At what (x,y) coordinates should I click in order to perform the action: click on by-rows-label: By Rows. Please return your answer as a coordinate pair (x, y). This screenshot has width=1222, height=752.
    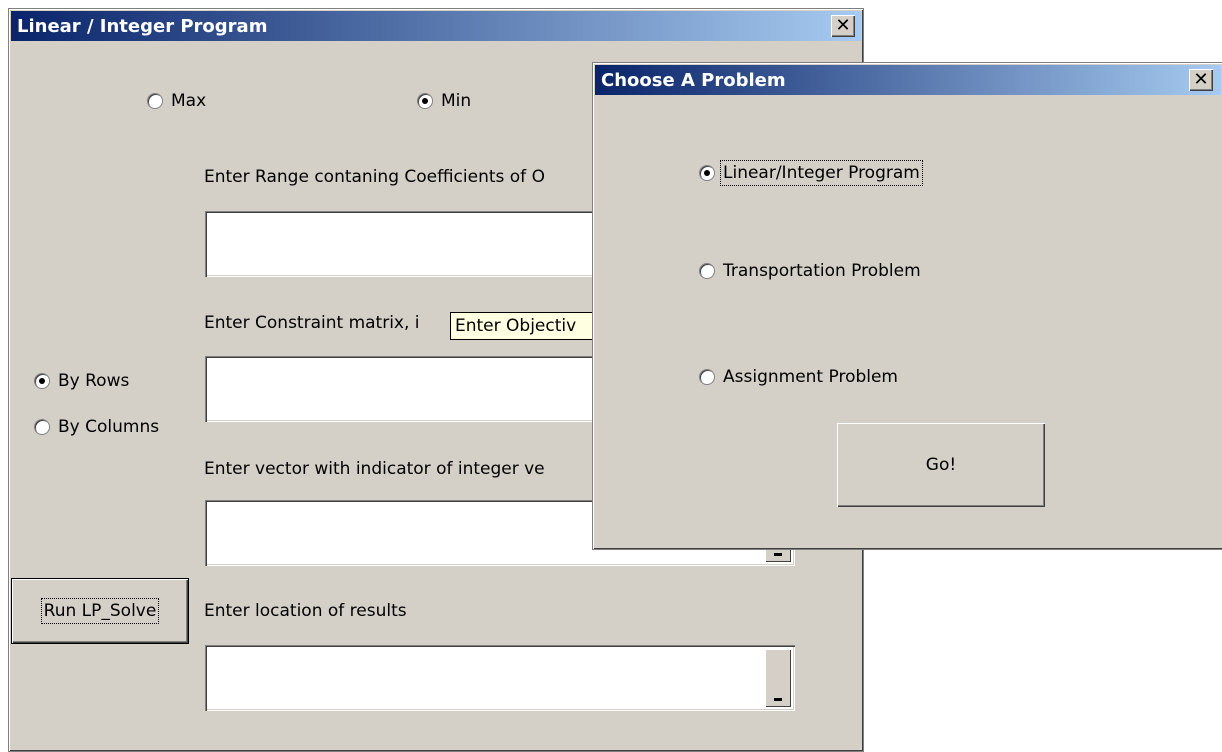
    Looking at the image, I should click on (94, 381).